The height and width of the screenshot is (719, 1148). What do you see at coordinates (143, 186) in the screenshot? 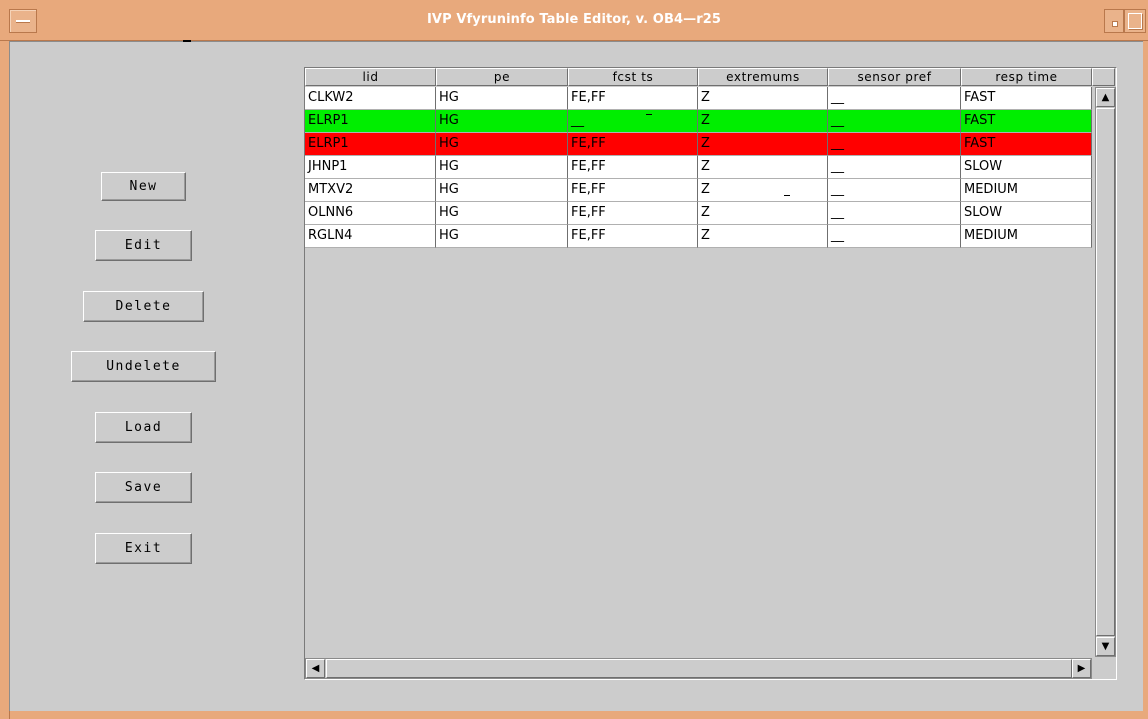
I see `new-button: New` at bounding box center [143, 186].